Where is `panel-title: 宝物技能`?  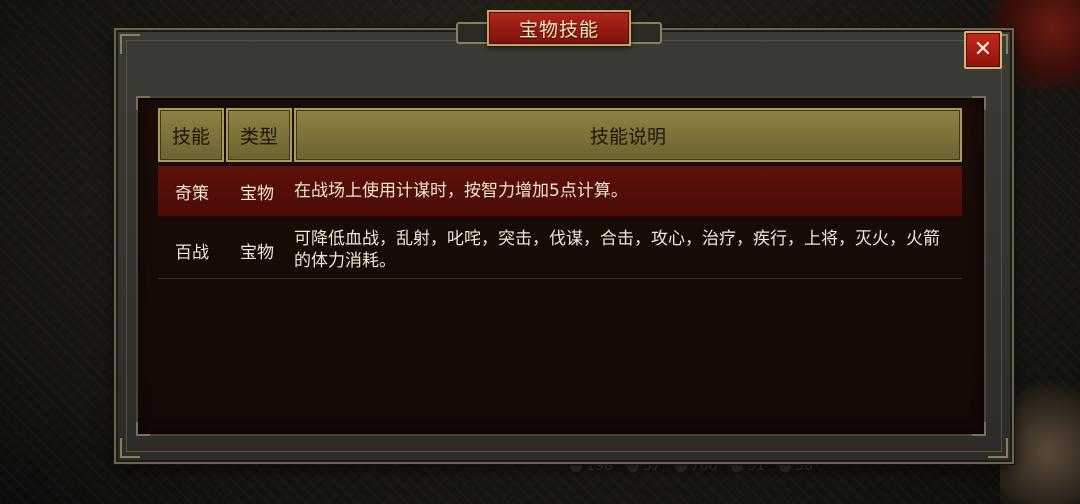 panel-title: 宝物技能 is located at coordinates (558, 29).